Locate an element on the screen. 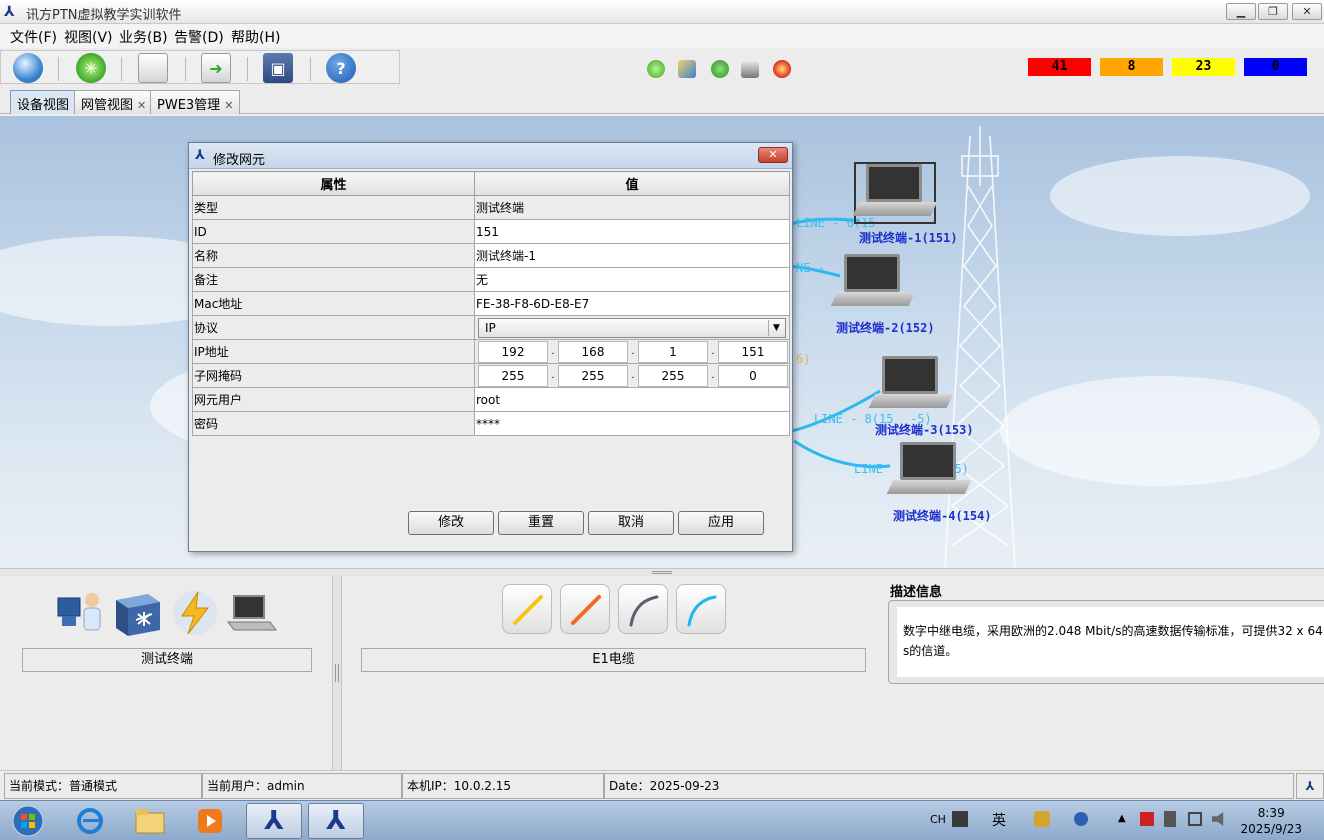 This screenshot has width=1324, height=840. import-icon: ➜ is located at coordinates (216, 68).